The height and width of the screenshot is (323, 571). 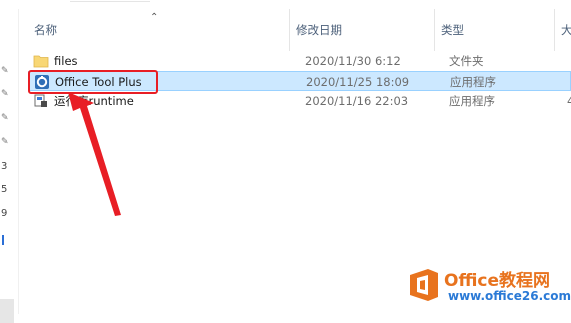 I want to click on column-header-type: 类型, so click(x=494, y=30).